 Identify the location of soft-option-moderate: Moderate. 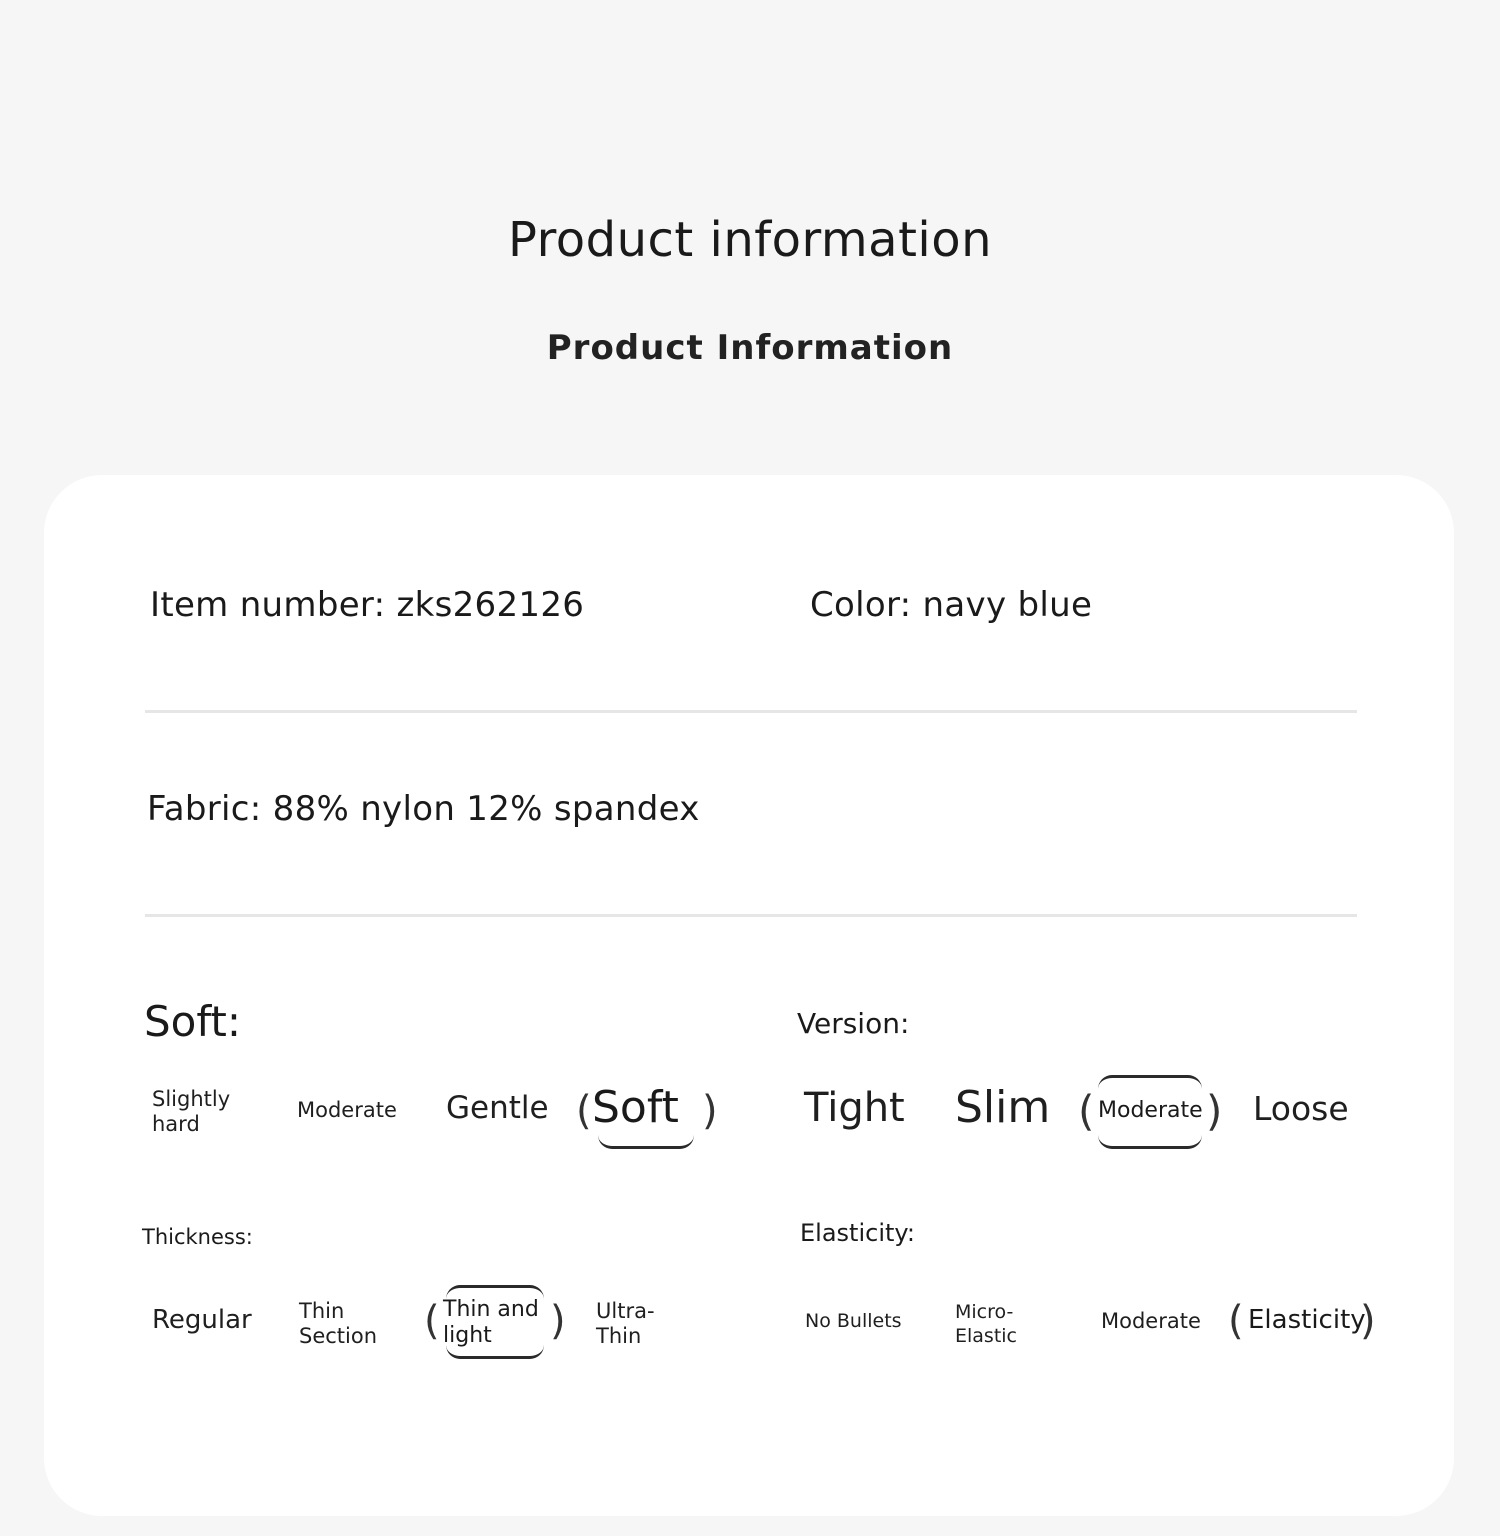
(347, 1110).